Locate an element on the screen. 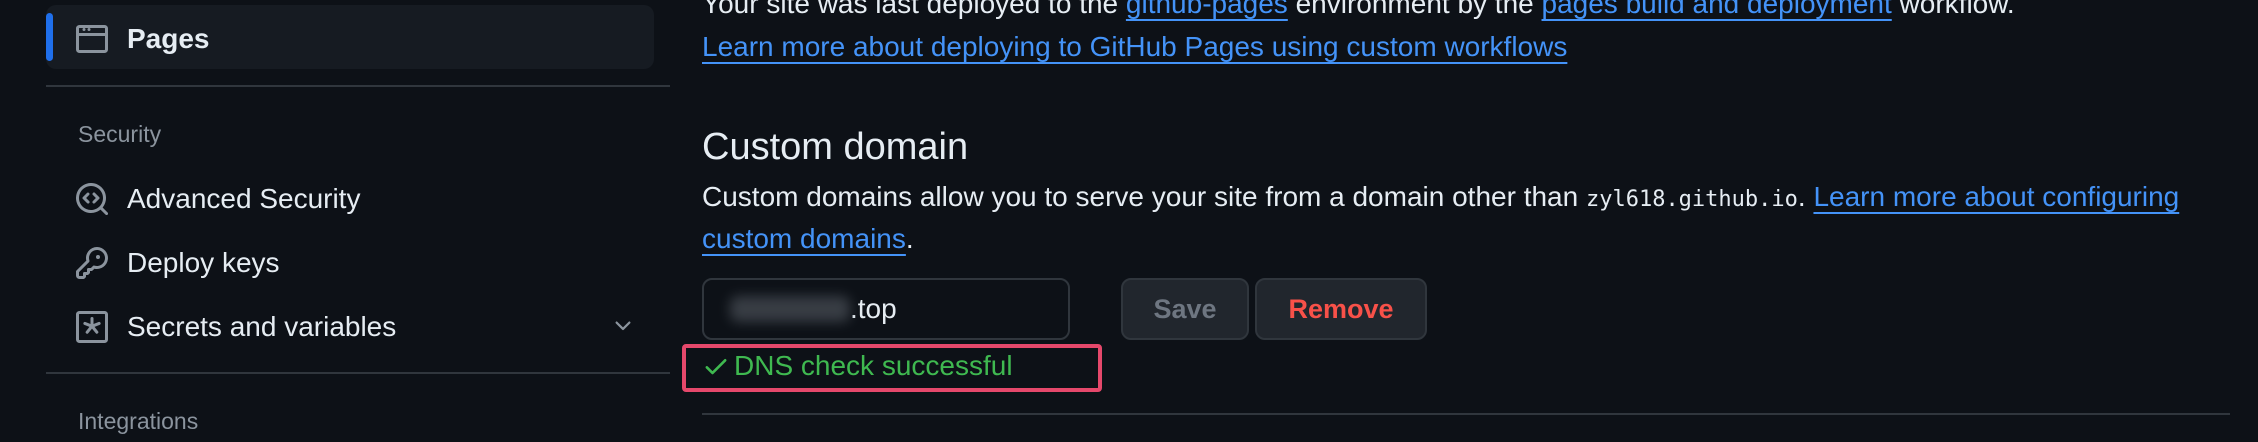  codescan-icon is located at coordinates (92, 199).